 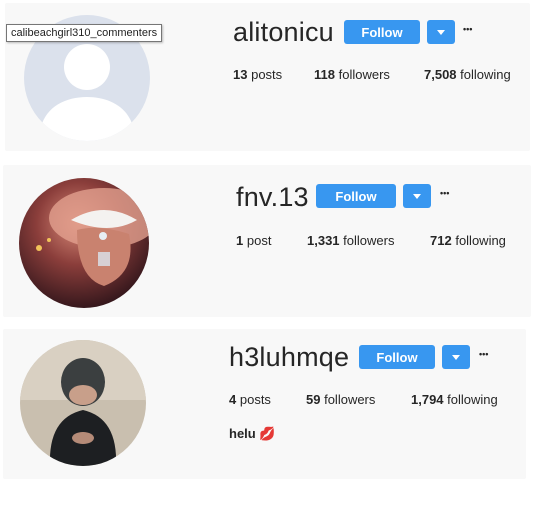 I want to click on bio-text: helu, so click(x=242, y=433).